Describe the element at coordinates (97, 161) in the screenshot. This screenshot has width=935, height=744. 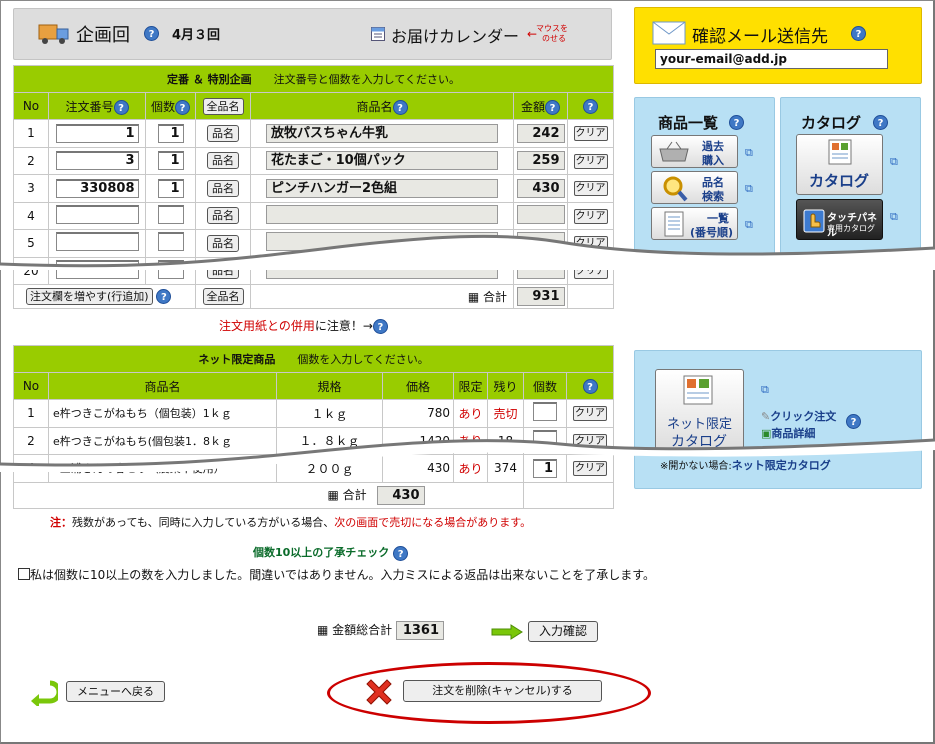
I see `order-number-input: 3` at that location.